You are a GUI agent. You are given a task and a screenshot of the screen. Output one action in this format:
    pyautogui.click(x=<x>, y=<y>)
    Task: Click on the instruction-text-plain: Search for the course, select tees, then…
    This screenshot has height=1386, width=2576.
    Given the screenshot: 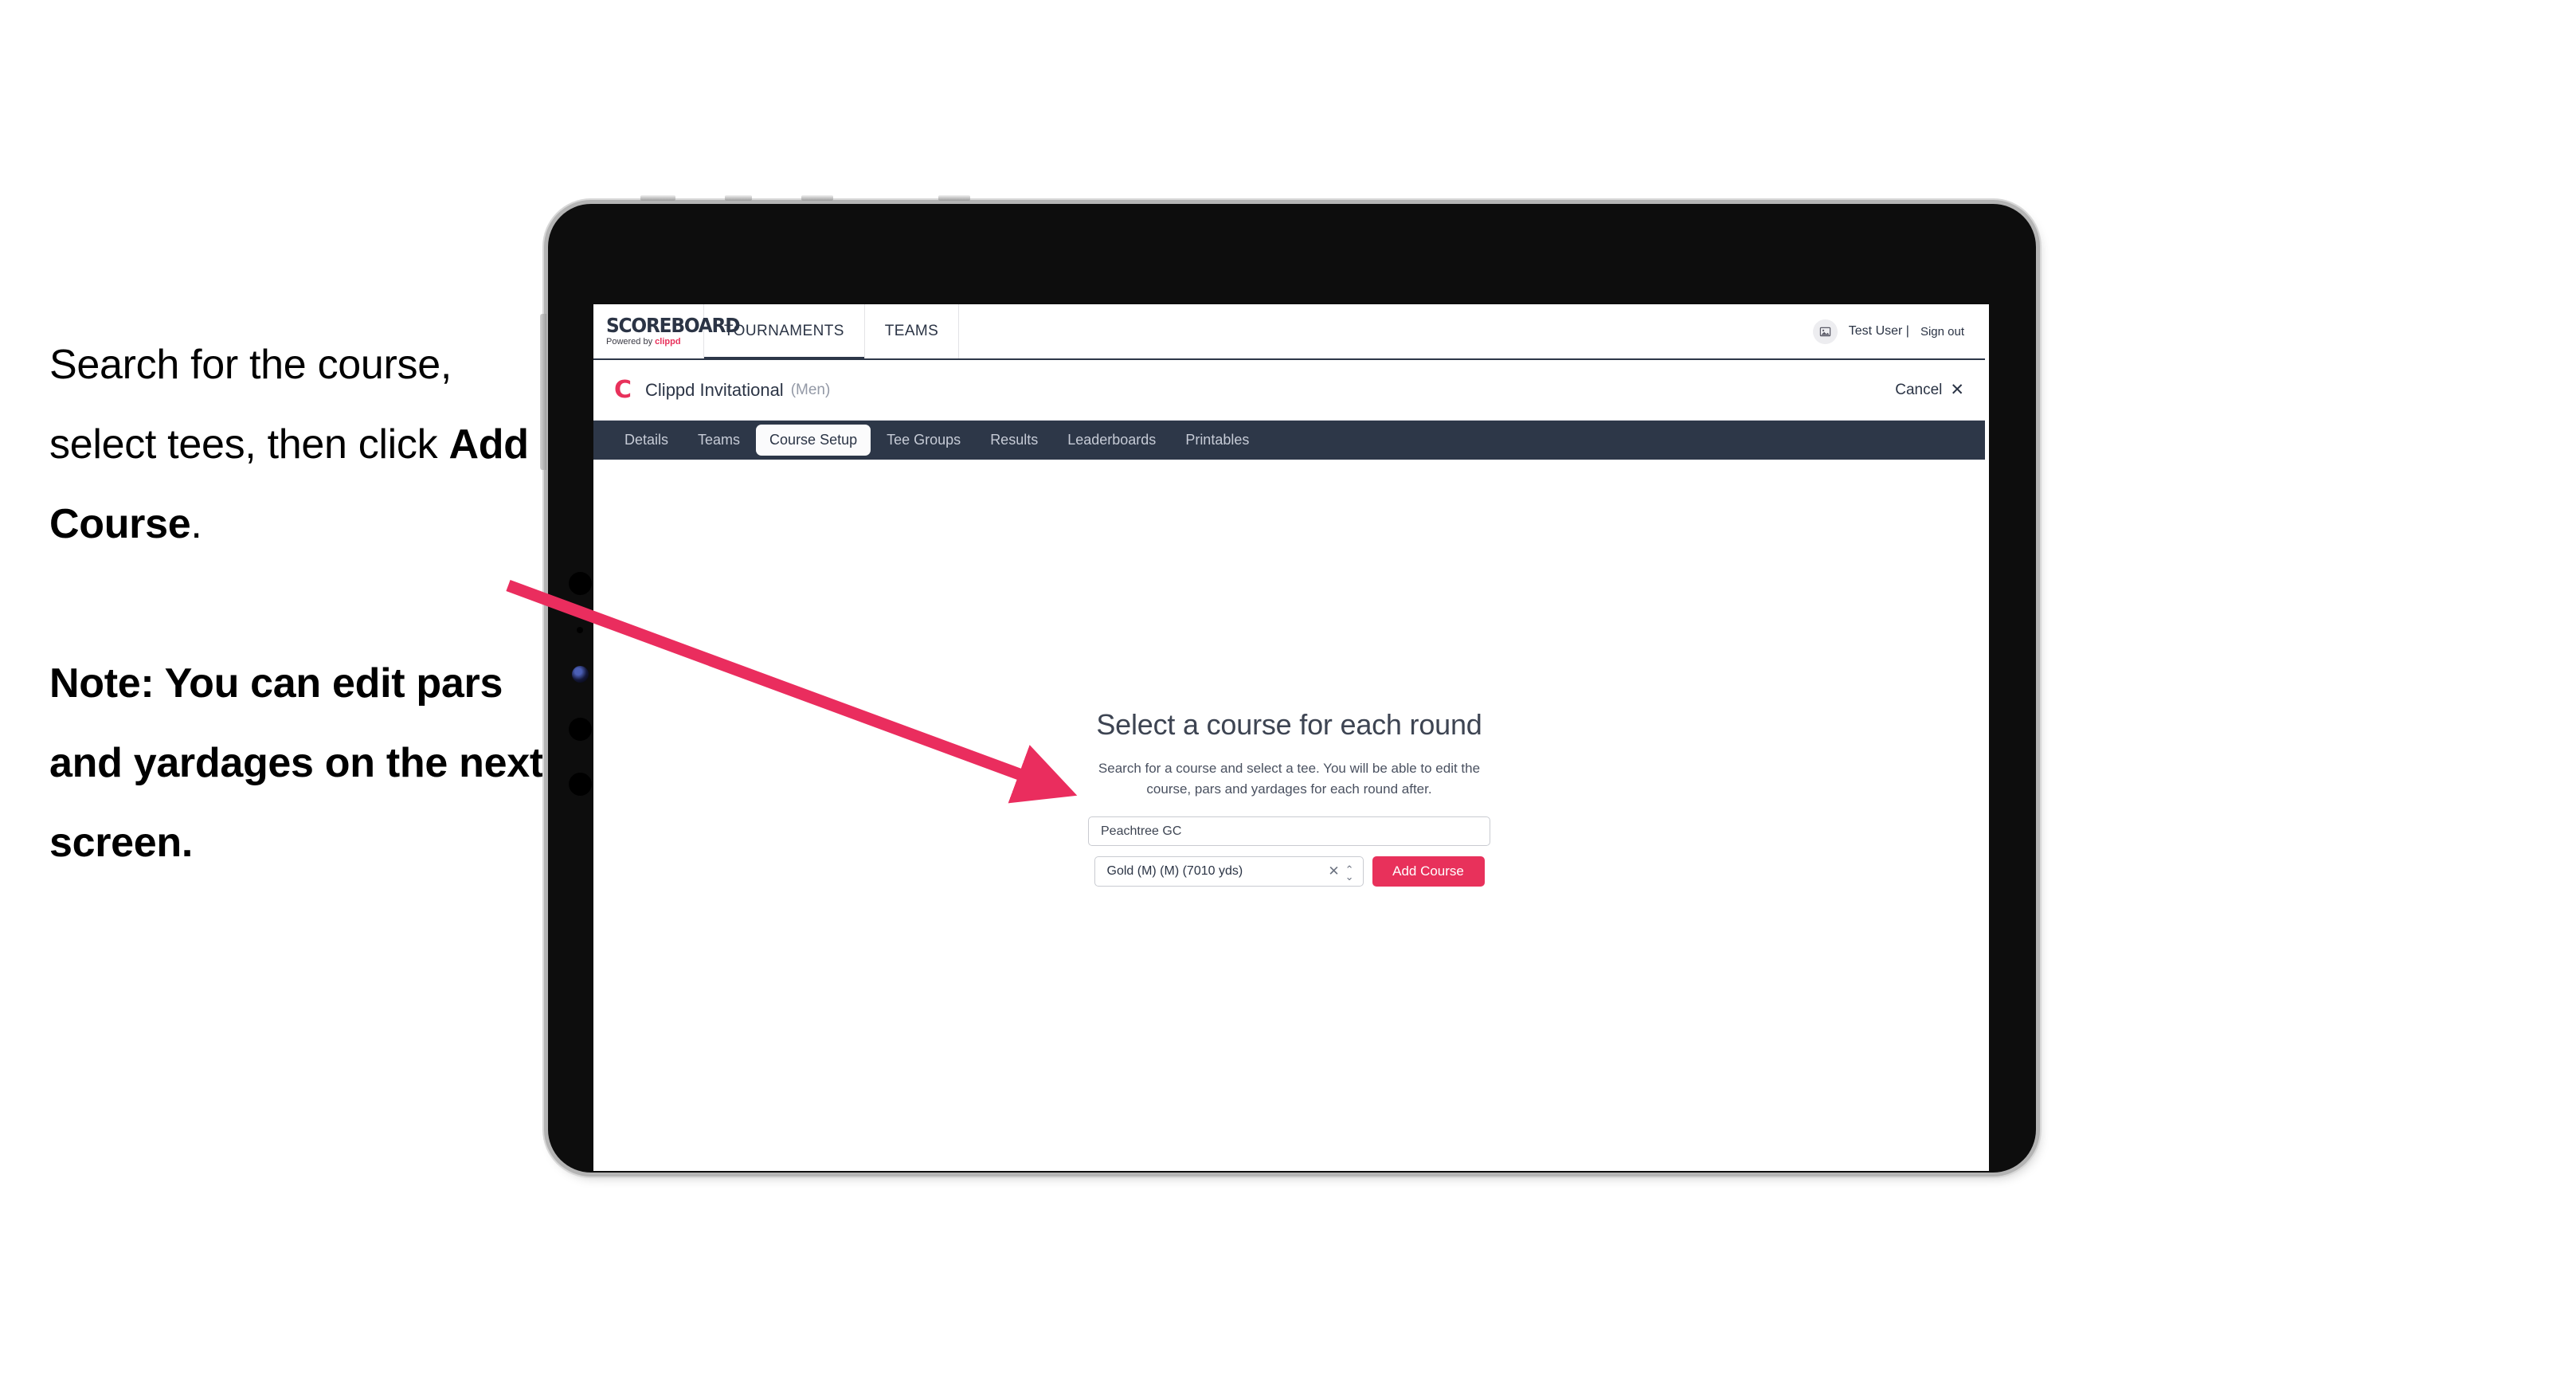 What is the action you would take?
    pyautogui.click(x=250, y=405)
    